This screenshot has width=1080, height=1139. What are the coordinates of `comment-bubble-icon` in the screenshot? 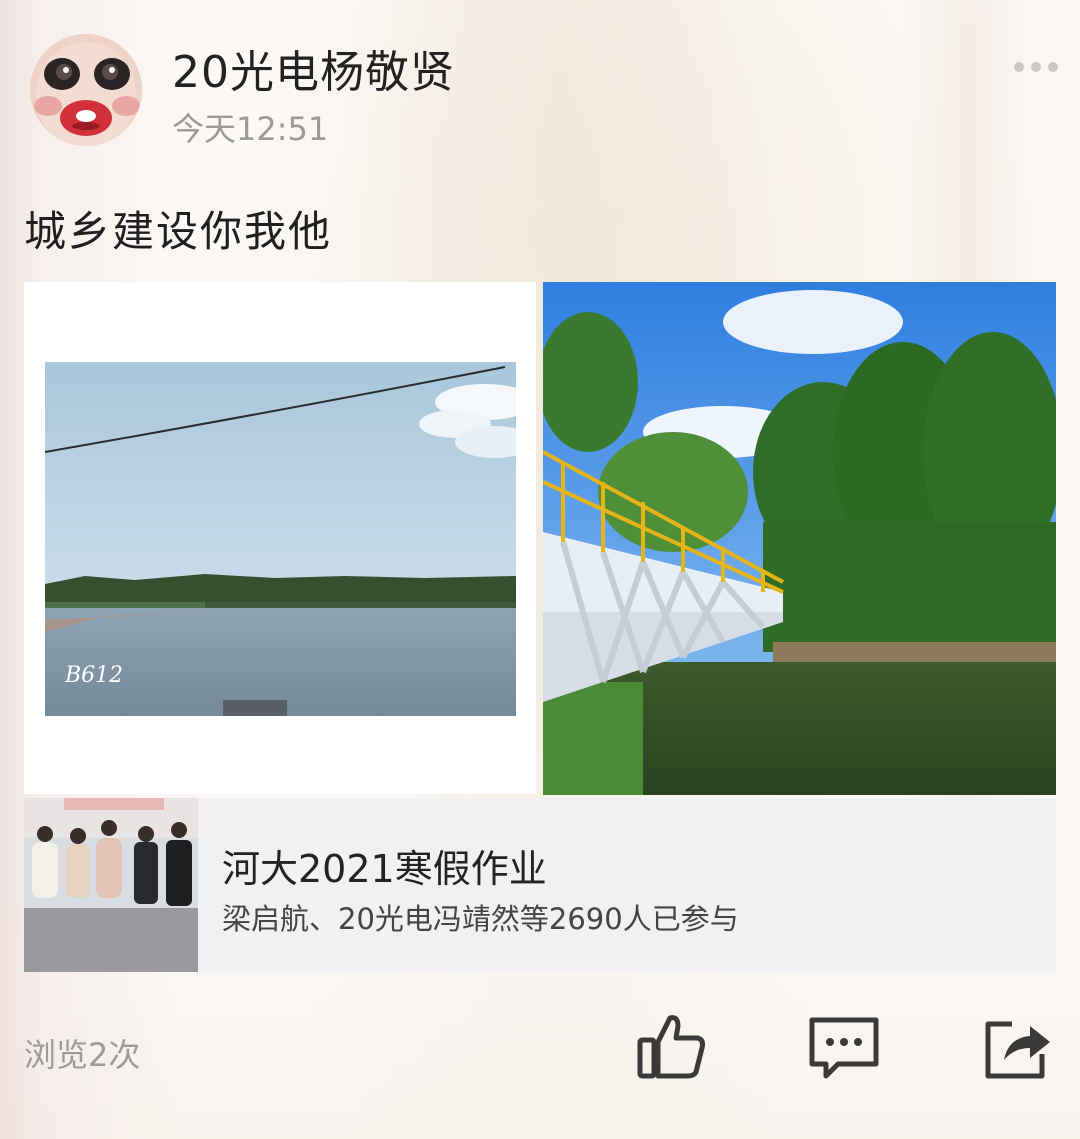 It's located at (844, 1046).